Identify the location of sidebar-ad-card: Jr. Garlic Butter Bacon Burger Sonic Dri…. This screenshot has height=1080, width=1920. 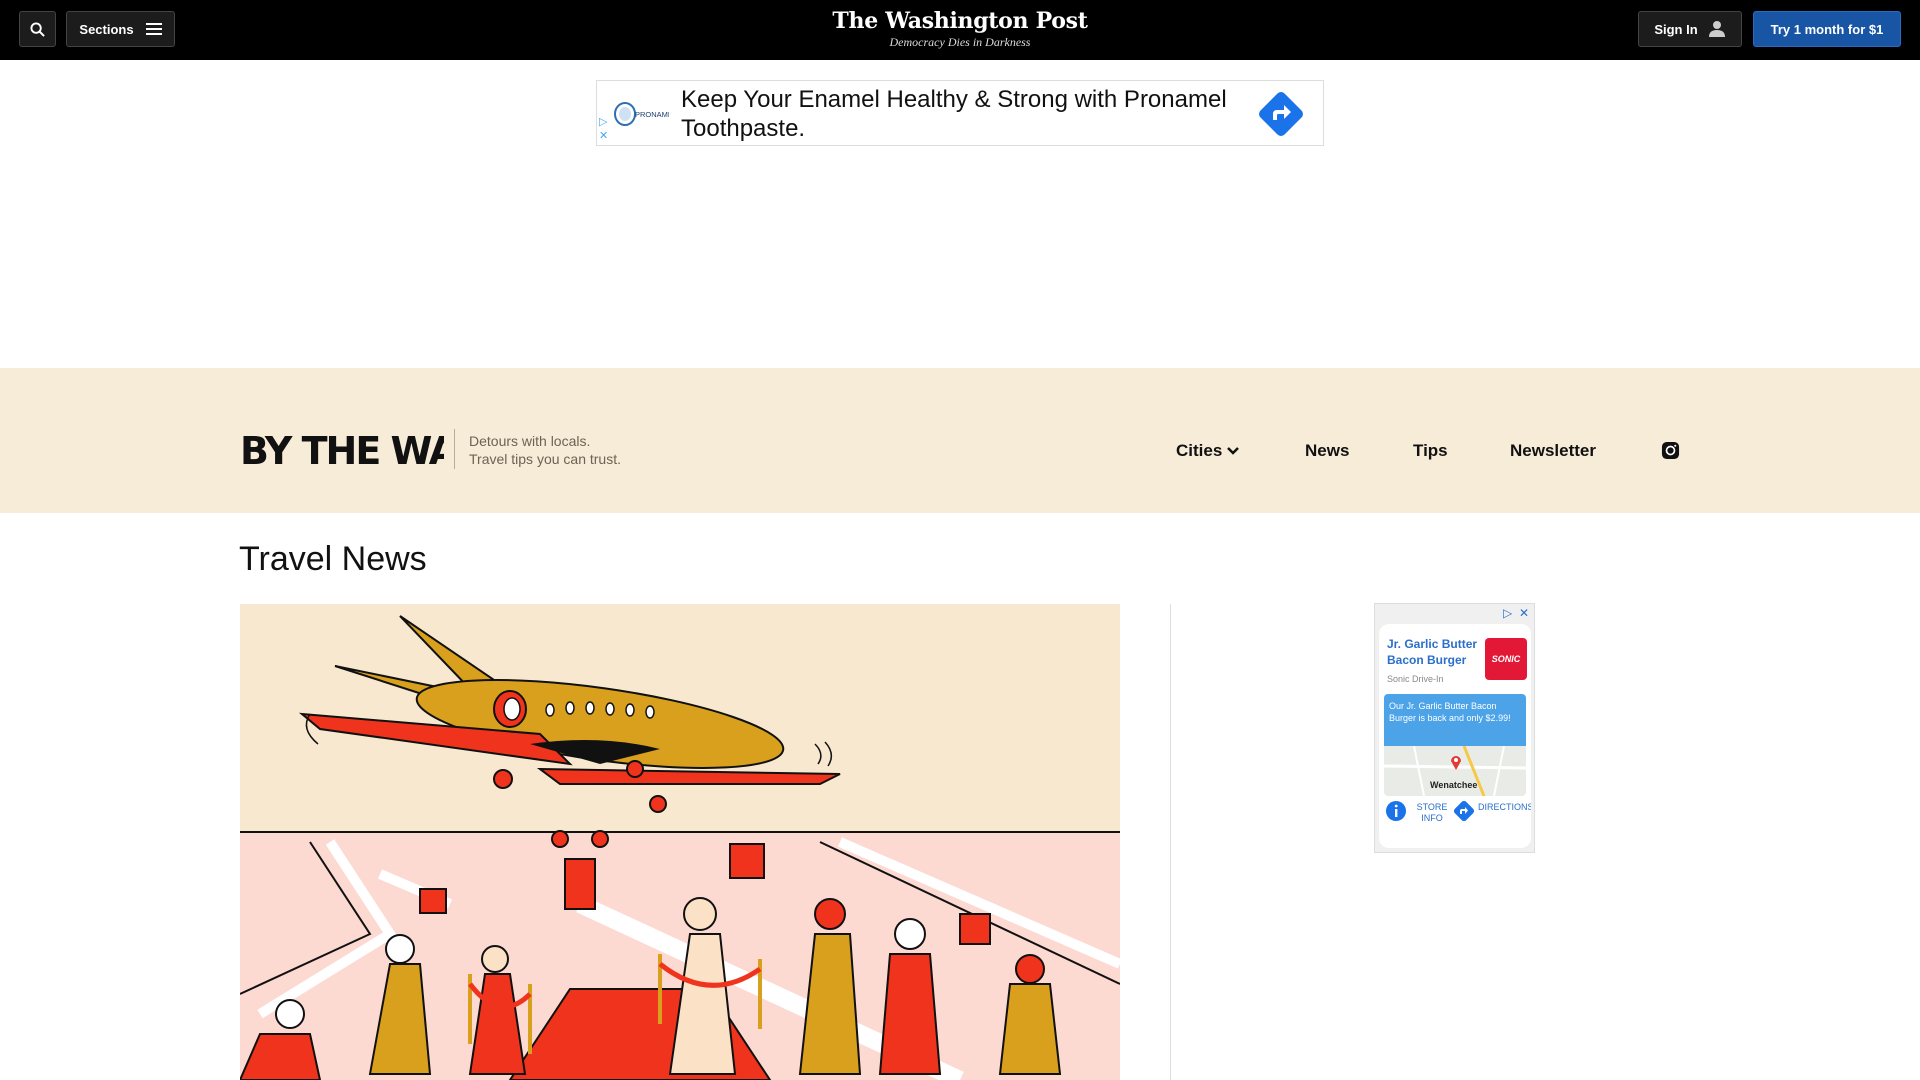
(1455, 736).